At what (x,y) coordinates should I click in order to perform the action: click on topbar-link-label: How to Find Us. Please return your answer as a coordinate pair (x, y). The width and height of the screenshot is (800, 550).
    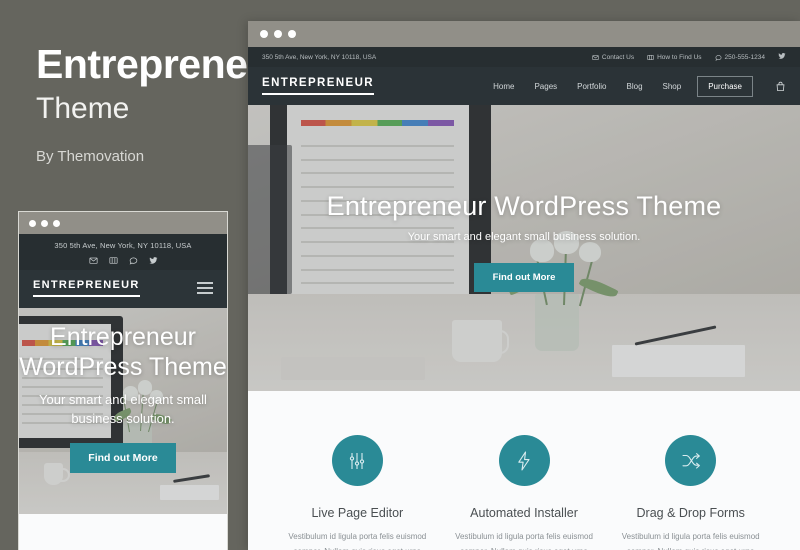
    Looking at the image, I should click on (679, 57).